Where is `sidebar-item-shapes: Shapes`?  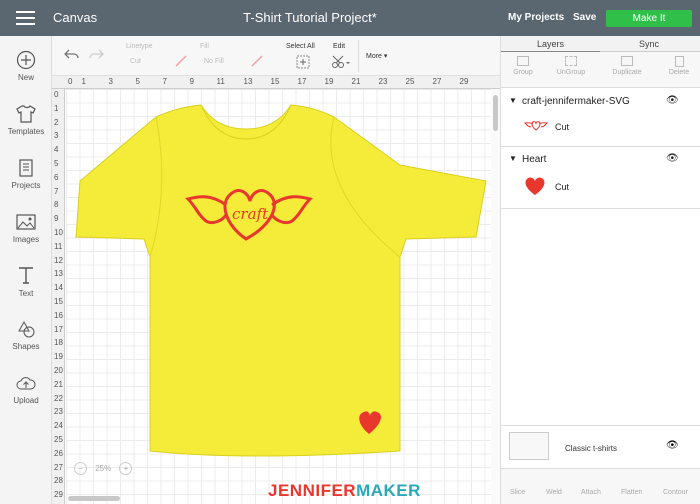 sidebar-item-shapes: Shapes is located at coordinates (26, 335).